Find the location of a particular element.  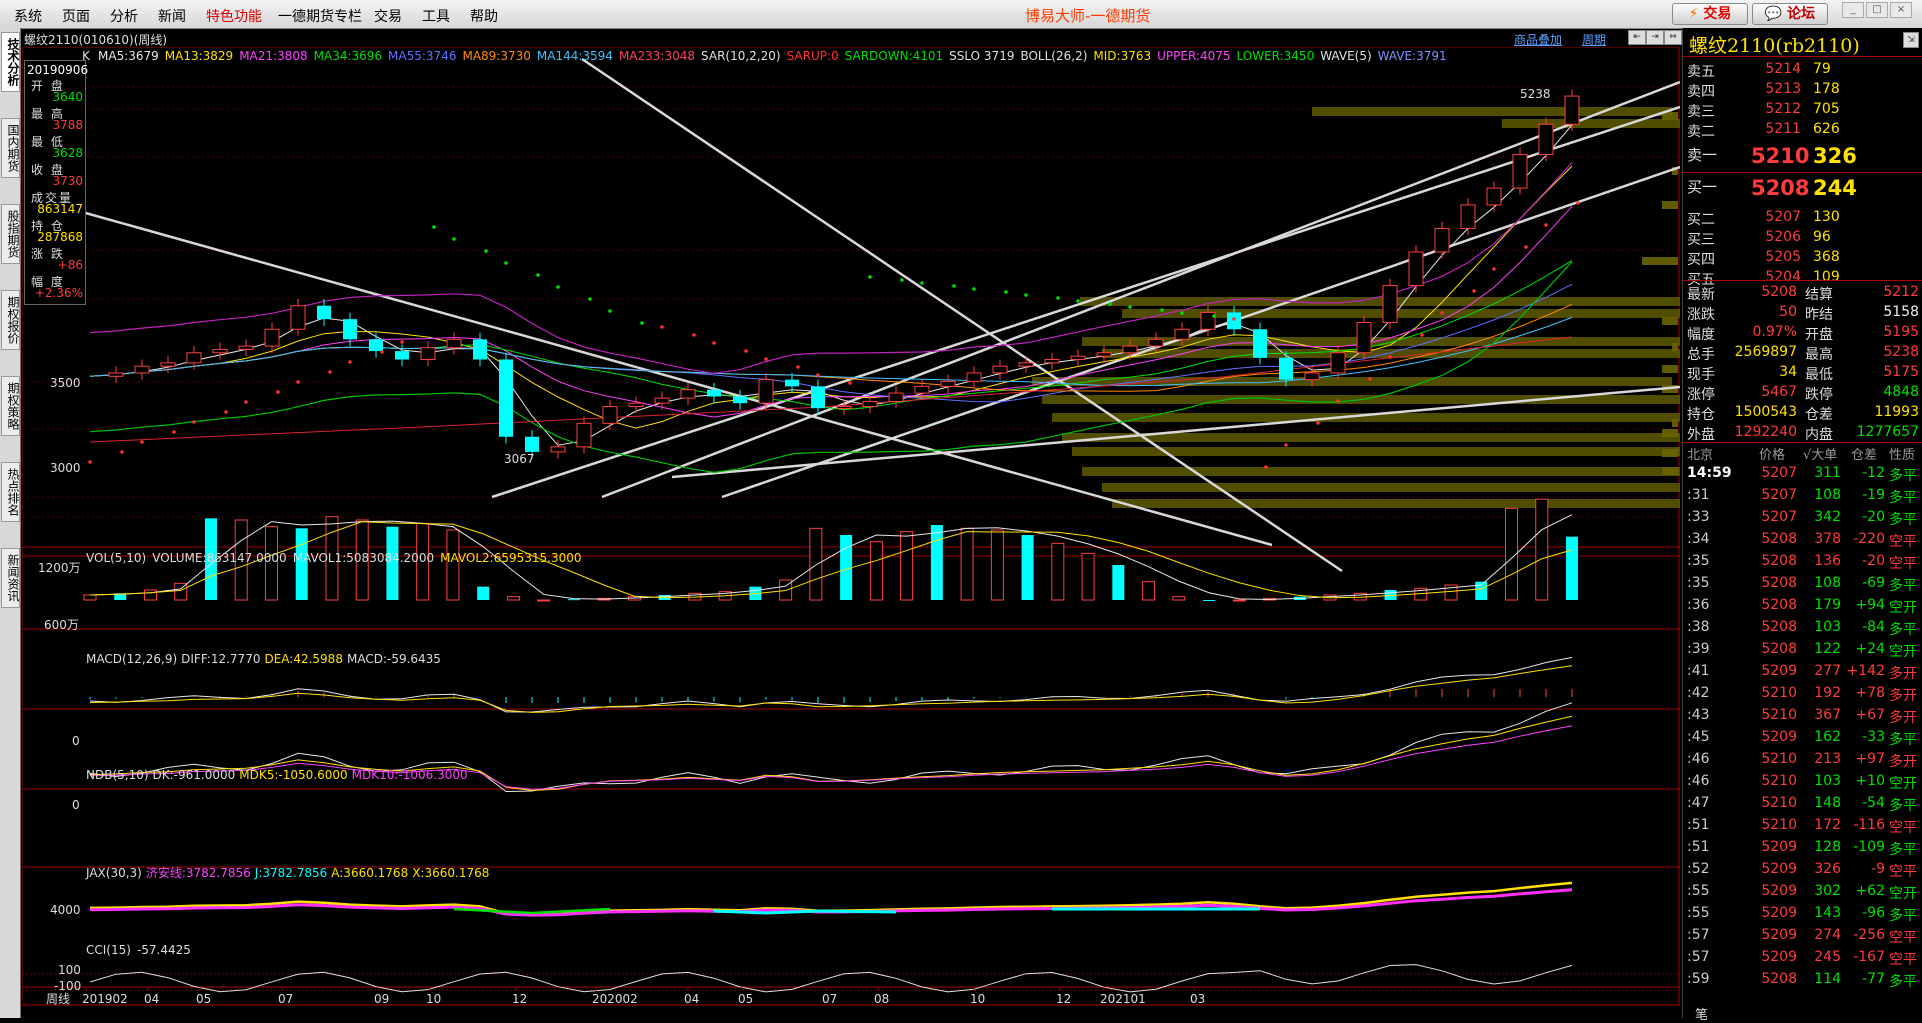

order-book-row: 买二 5207 130 is located at coordinates (1802, 219).